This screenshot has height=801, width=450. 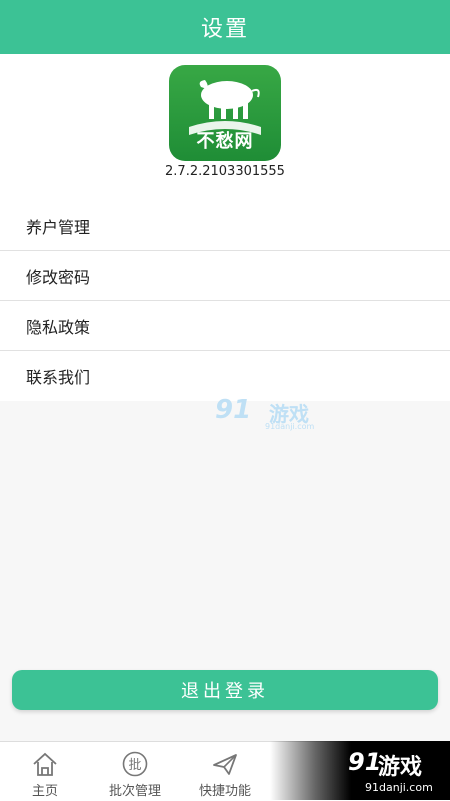 I want to click on tab-home: 主页, so click(x=45, y=771).